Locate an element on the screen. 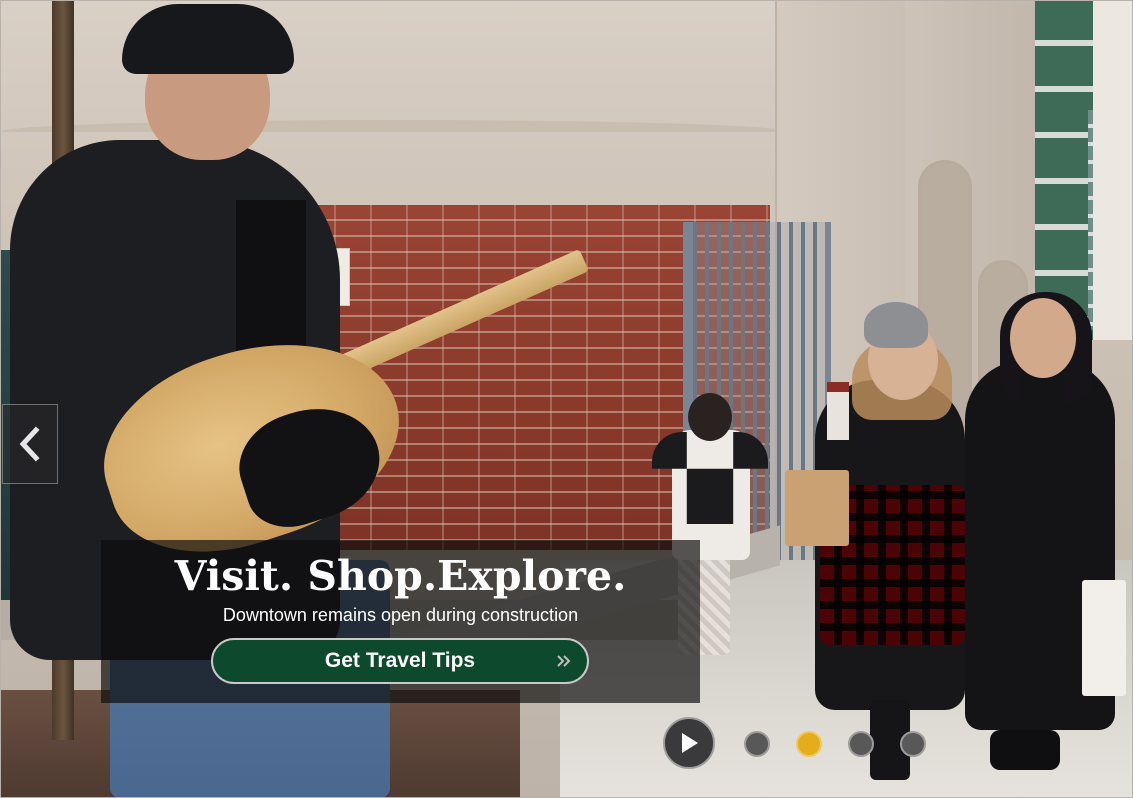  girl-head is located at coordinates (710, 417).